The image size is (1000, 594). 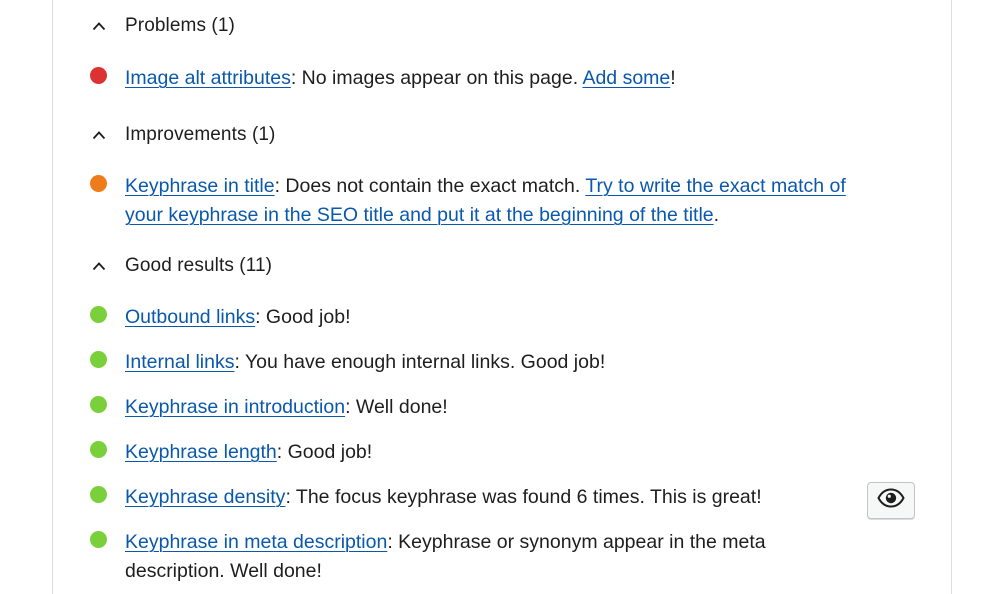 I want to click on outbound-links-link: Outbound links, so click(x=190, y=317).